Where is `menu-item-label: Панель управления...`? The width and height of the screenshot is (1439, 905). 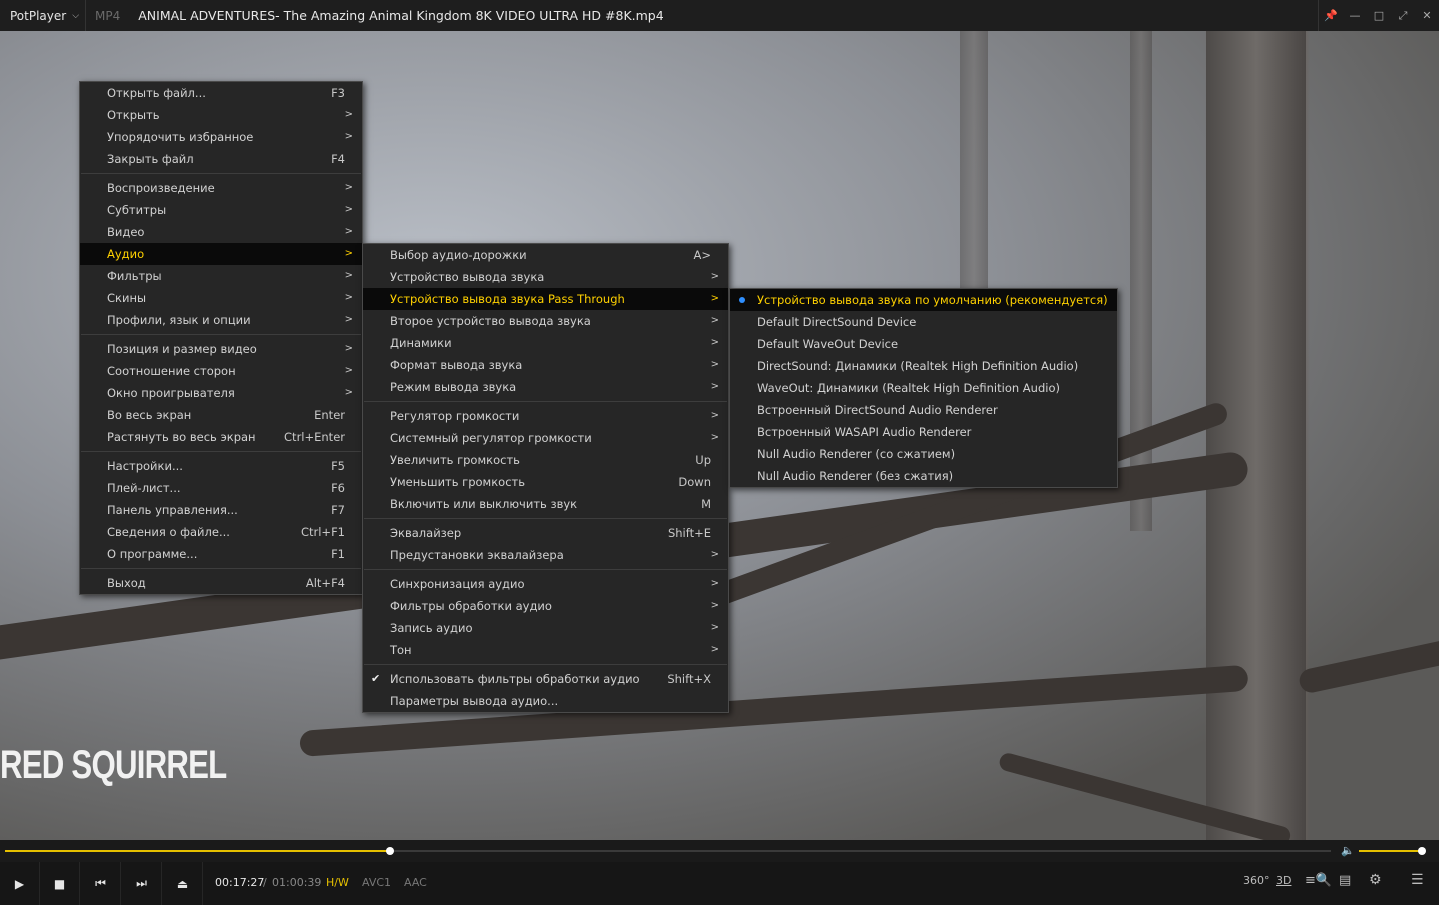 menu-item-label: Панель управления... is located at coordinates (172, 510).